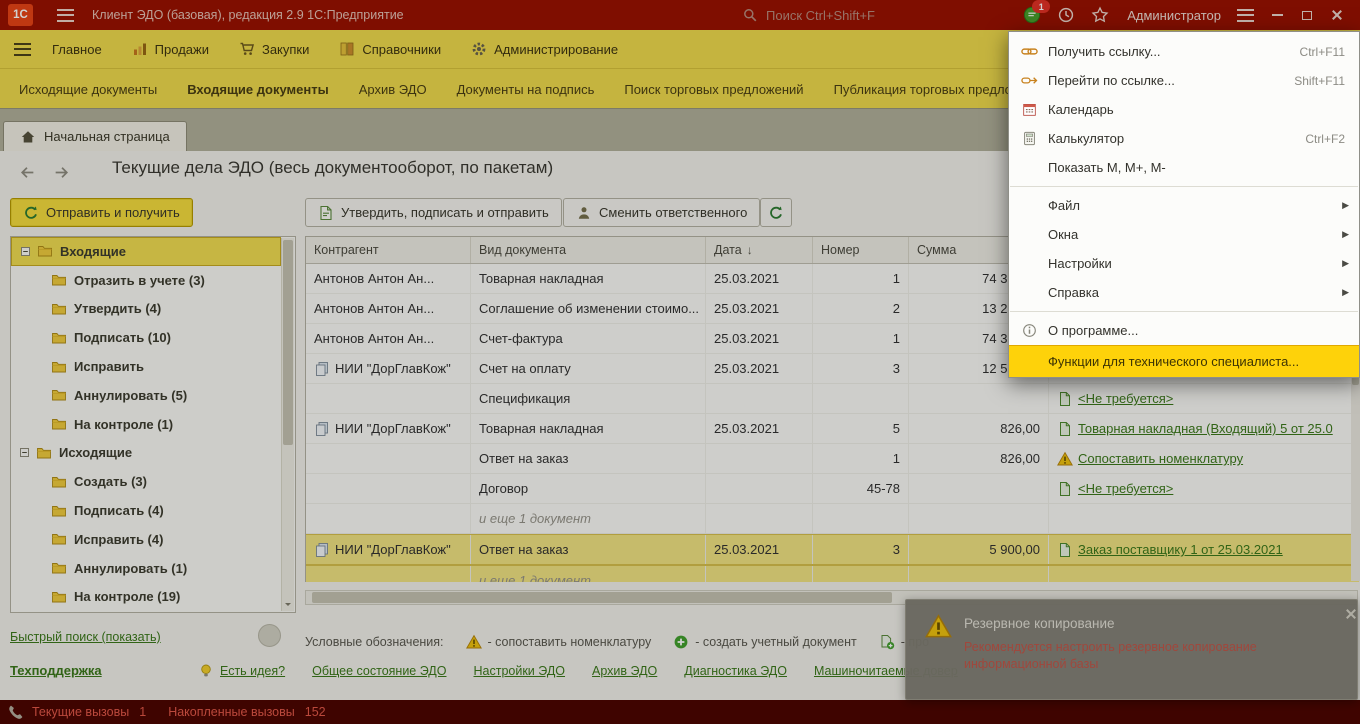  What do you see at coordinates (77, 49) in the screenshot?
I see `section-0: Главное` at bounding box center [77, 49].